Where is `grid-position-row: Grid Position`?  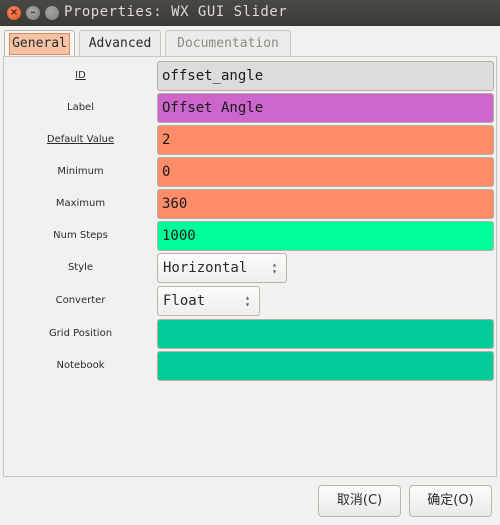
grid-position-row: Grid Position is located at coordinates (250, 334).